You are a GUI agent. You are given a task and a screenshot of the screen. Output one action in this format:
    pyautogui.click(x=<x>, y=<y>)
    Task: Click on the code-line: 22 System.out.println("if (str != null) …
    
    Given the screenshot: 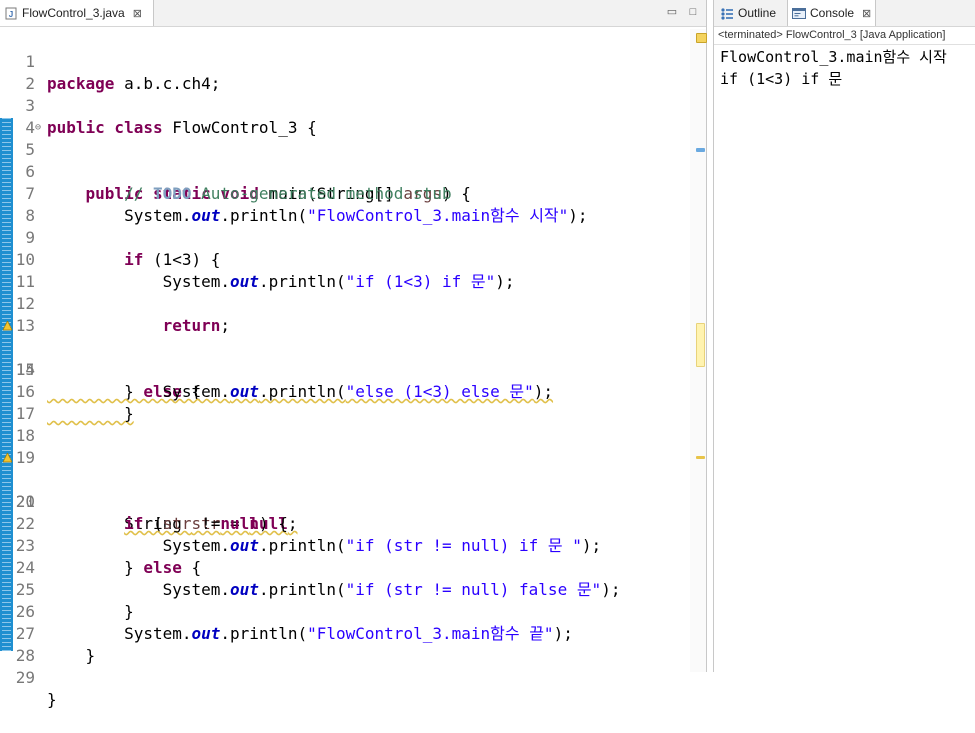 What is the action you would take?
    pyautogui.click(x=345, y=523)
    